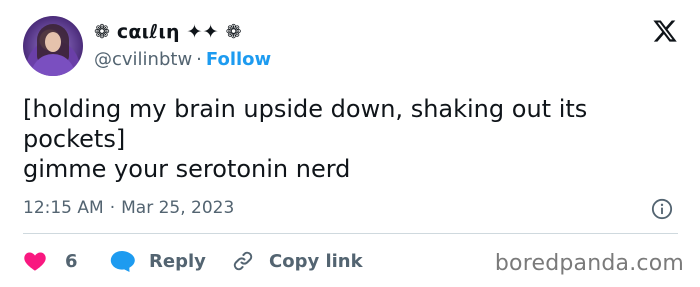 This screenshot has height=287, width=700. Describe the element at coordinates (243, 261) in the screenshot. I see `link-icon` at that location.